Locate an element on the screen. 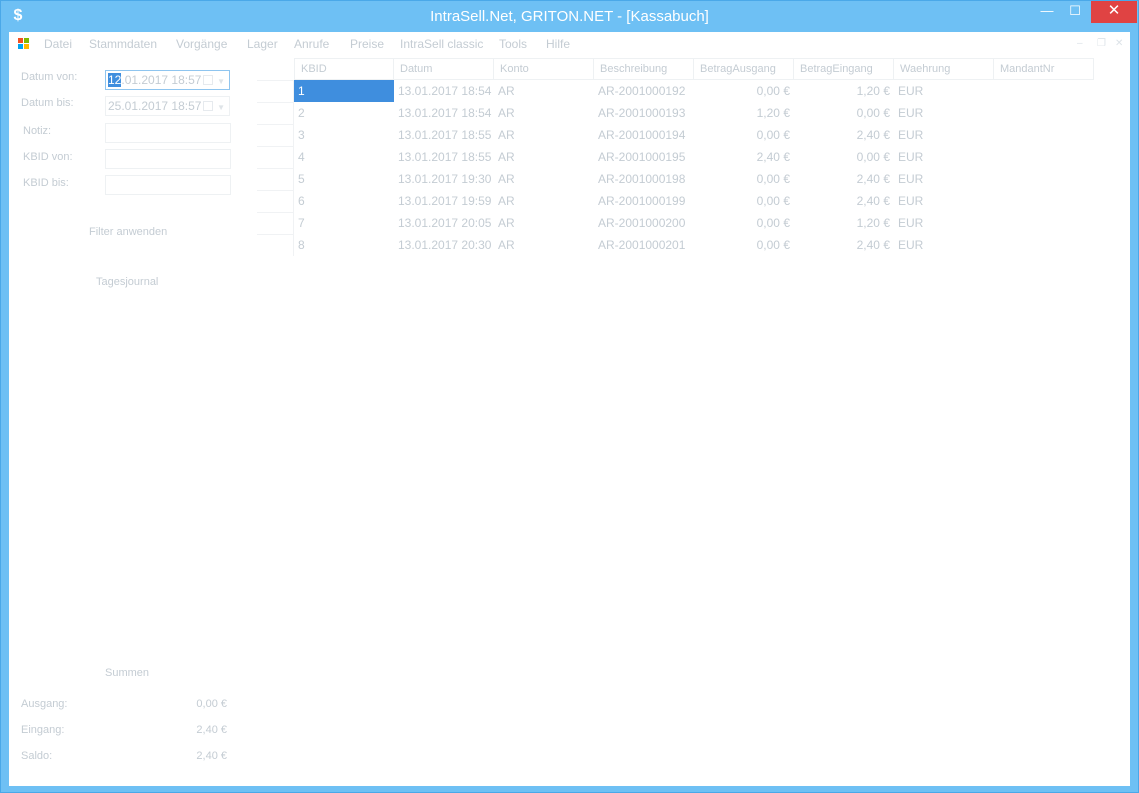 This screenshot has width=1139, height=793. grid-cell: 1 is located at coordinates (344, 91).